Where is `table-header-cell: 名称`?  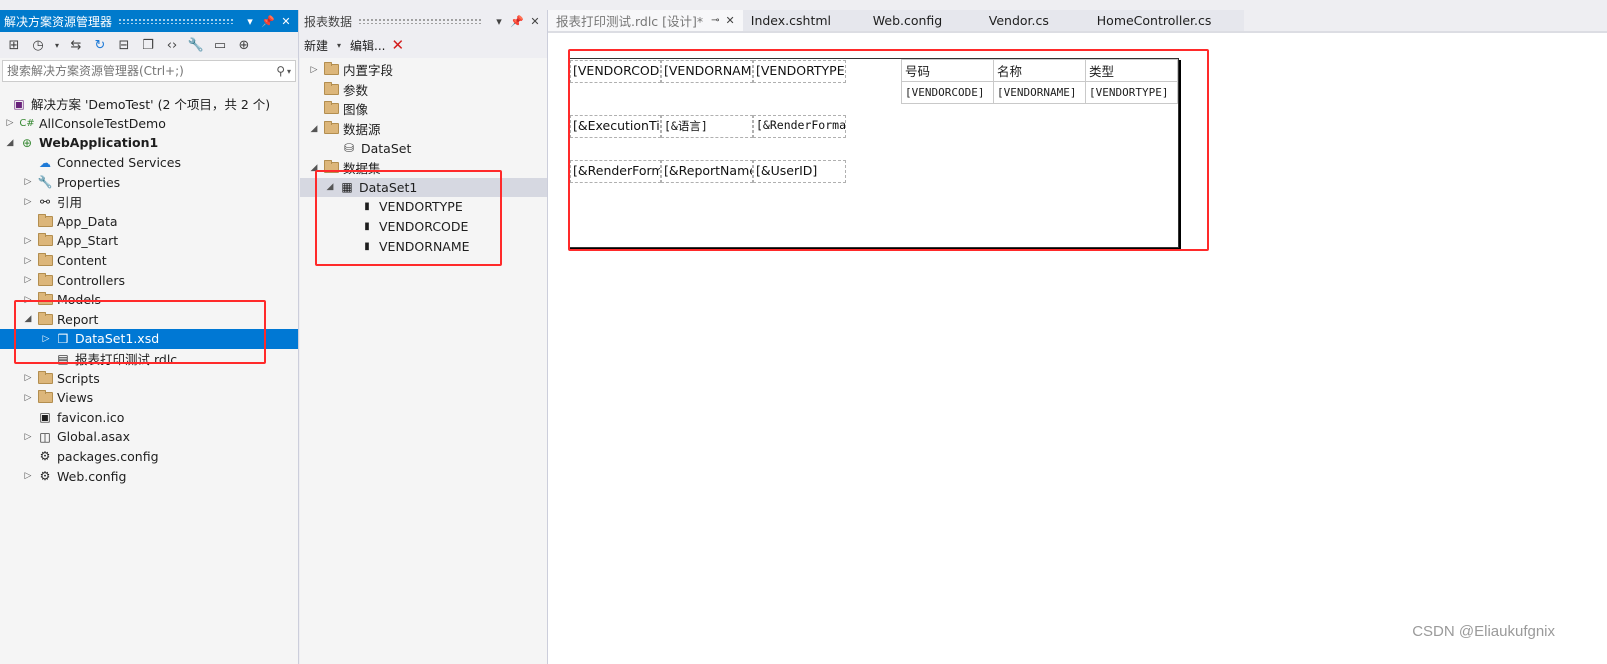 table-header-cell: 名称 is located at coordinates (1039, 70).